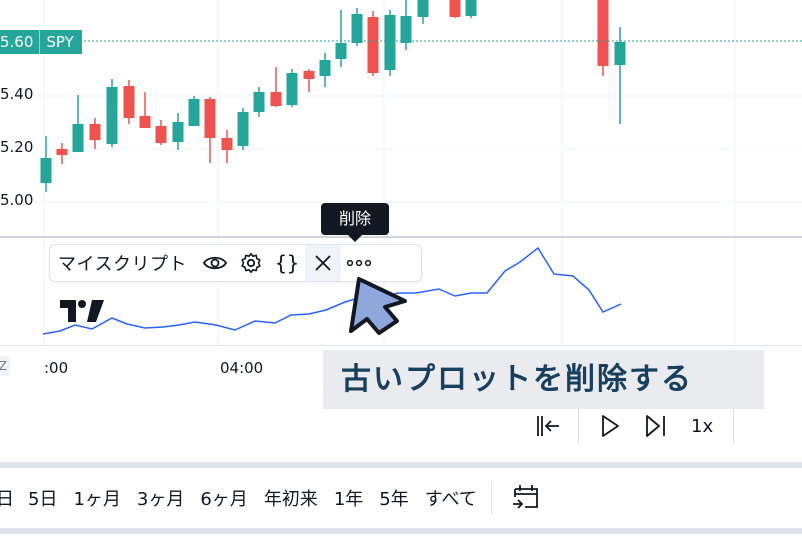 The image size is (802, 553). I want to click on gear-icon, so click(251, 263).